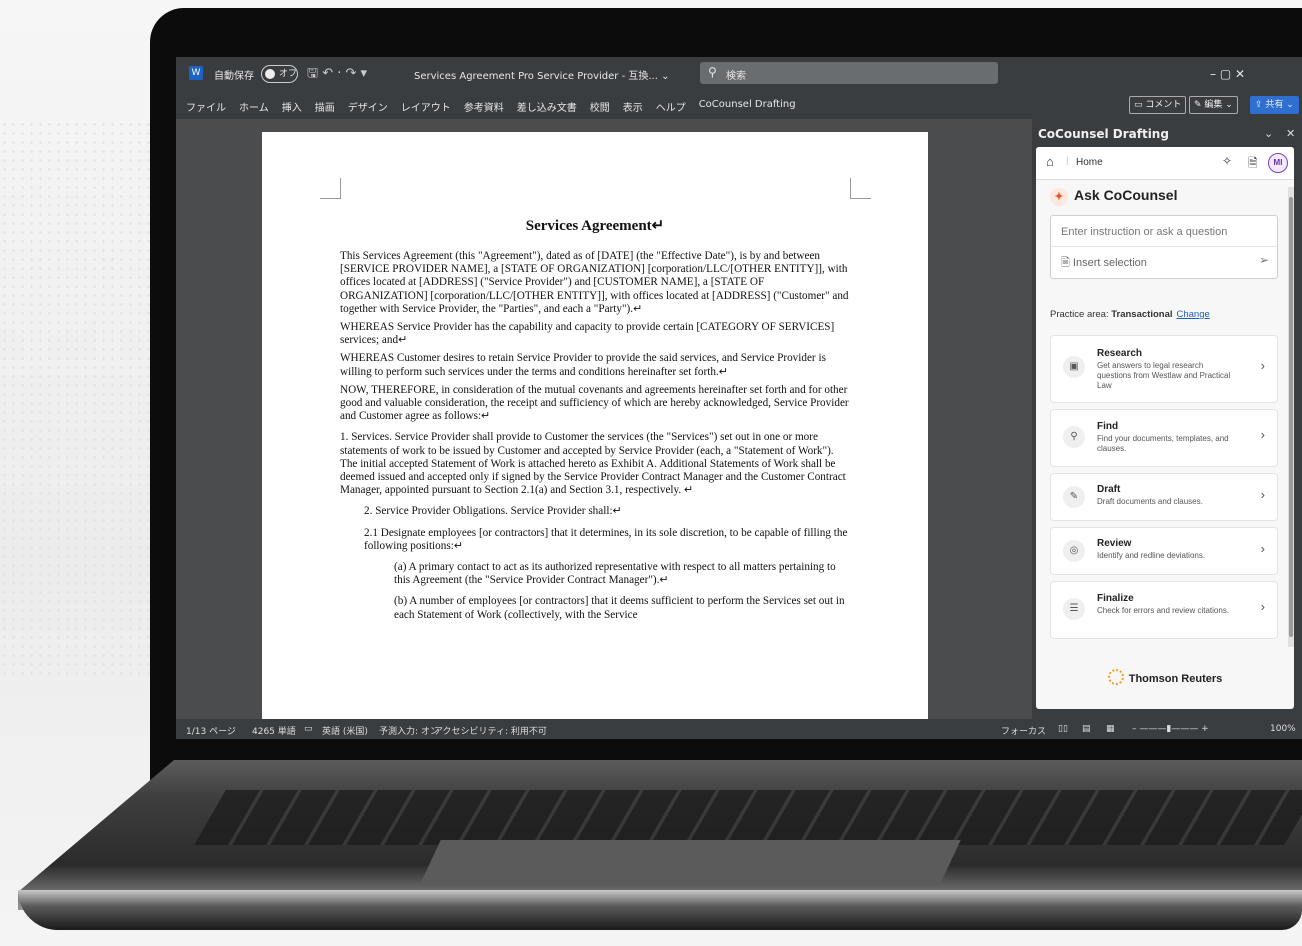  What do you see at coordinates (1218, 105) in the screenshot?
I see `edit-label: 編集 ⌄` at bounding box center [1218, 105].